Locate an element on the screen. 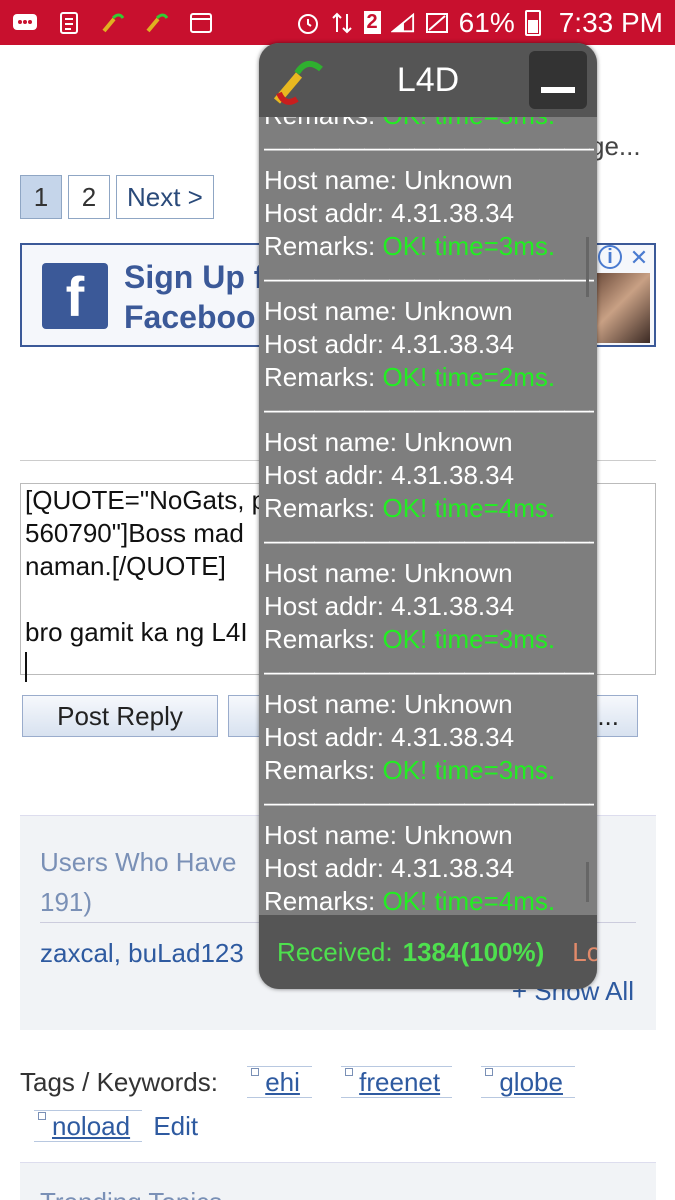 Image resolution: width=675 pixels, height=1200 pixels. tag-ehi: ehi is located at coordinates (279, 1082).